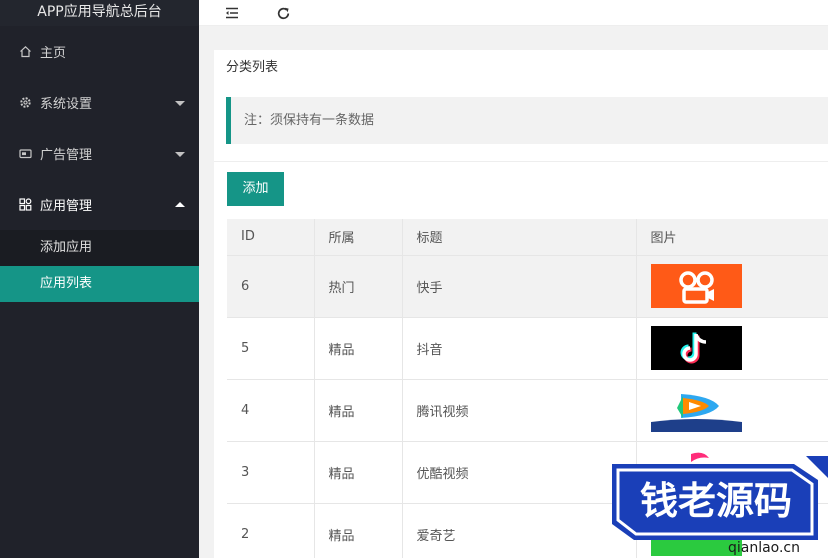 Image resolution: width=828 pixels, height=558 pixels. What do you see at coordinates (66, 155) in the screenshot?
I see `sidebar-item-label: 广告管理` at bounding box center [66, 155].